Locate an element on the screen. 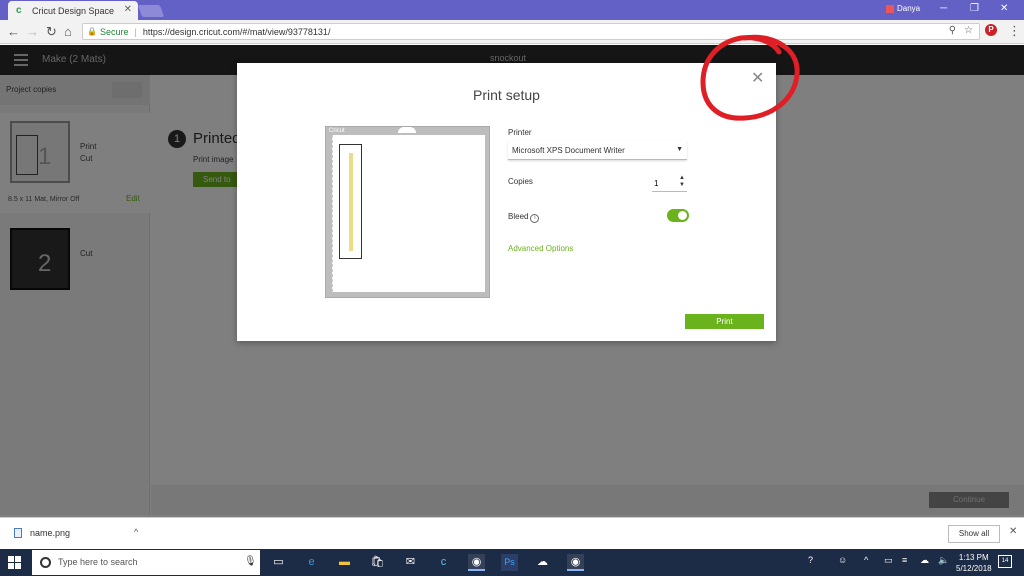 This screenshot has width=1024, height=576. notification-count: 14 is located at coordinates (1005, 561).